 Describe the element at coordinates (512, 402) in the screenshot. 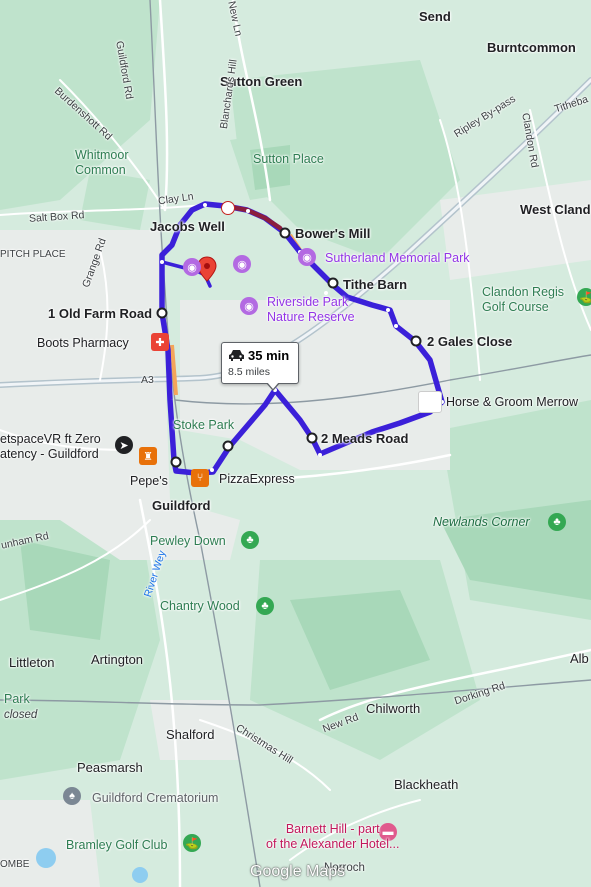

I see `label-horse-groom: Horse & Groom Merrow` at that location.